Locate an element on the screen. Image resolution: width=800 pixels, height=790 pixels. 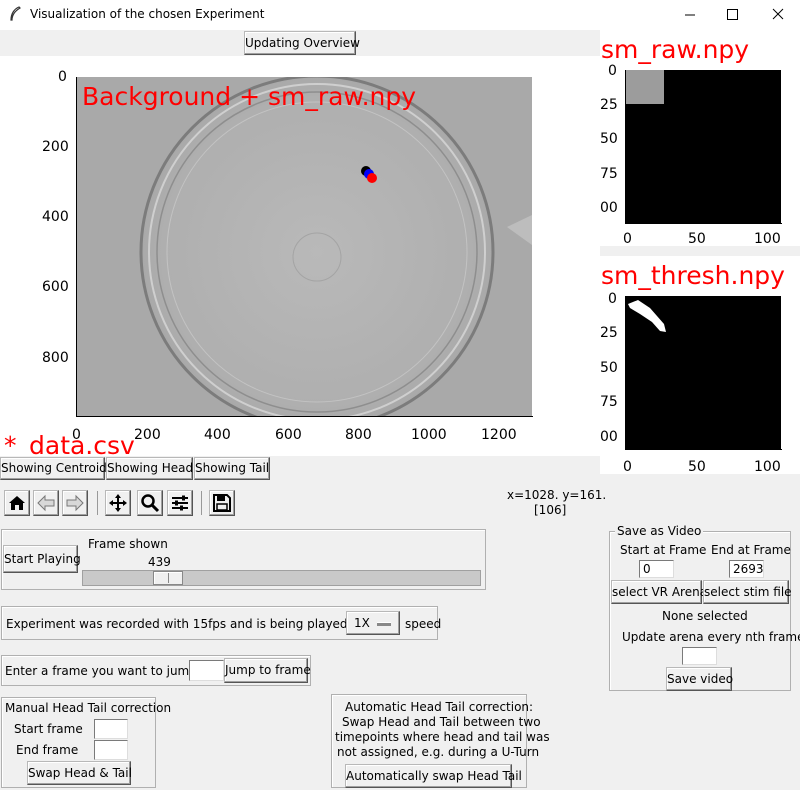
save-video-button: Save video is located at coordinates (699, 679).